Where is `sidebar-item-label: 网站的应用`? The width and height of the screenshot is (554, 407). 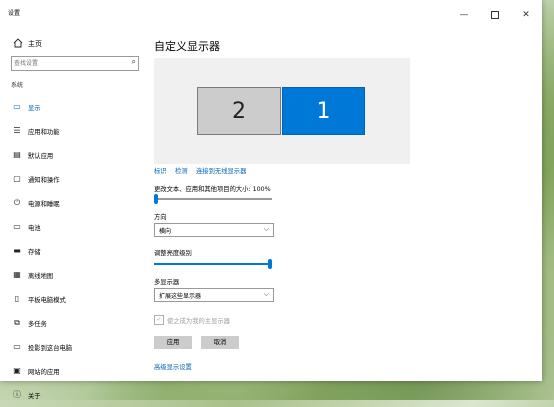 sidebar-item-label: 网站的应用 is located at coordinates (44, 372).